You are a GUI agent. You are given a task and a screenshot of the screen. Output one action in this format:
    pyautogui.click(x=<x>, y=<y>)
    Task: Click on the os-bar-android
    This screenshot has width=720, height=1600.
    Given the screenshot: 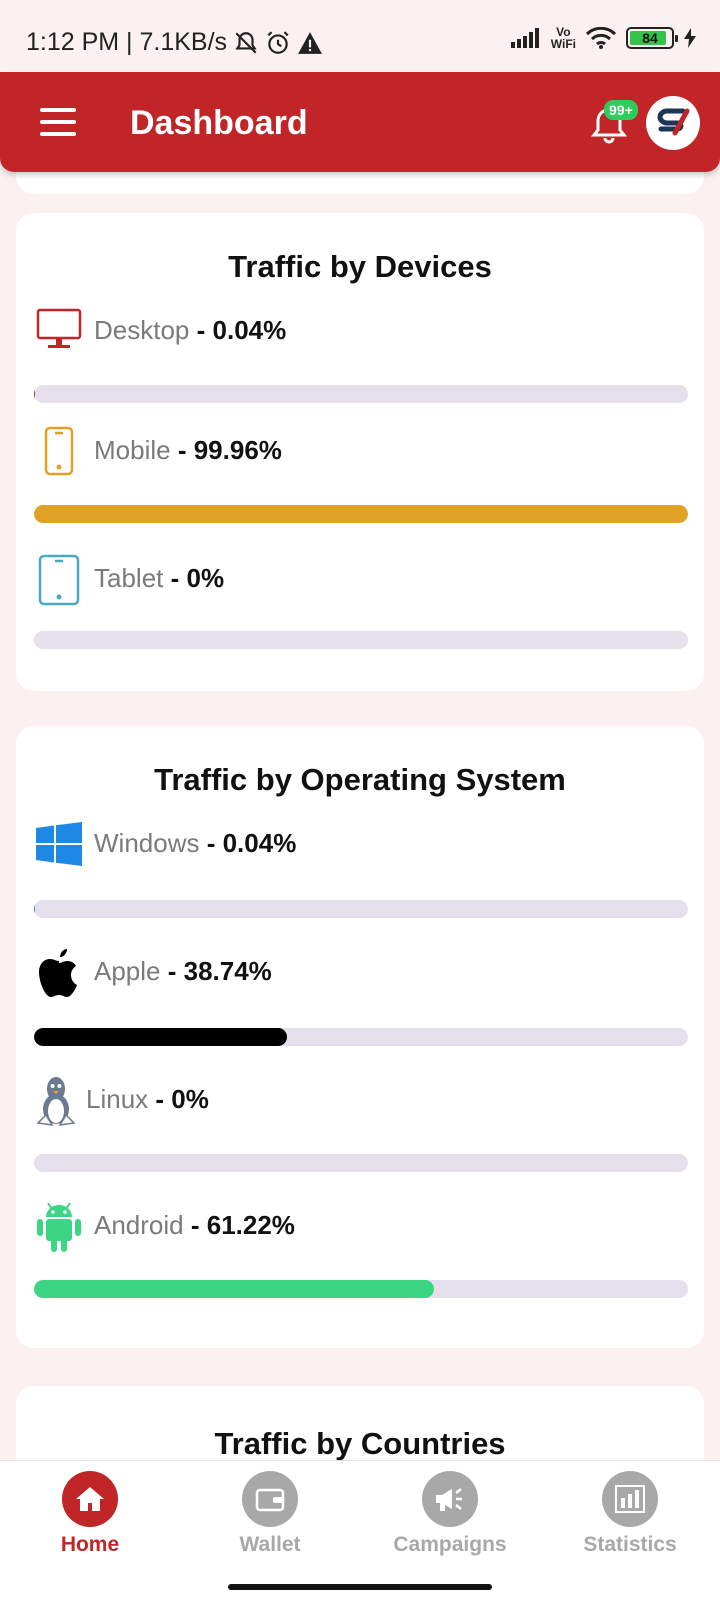 What is the action you would take?
    pyautogui.click(x=361, y=1289)
    